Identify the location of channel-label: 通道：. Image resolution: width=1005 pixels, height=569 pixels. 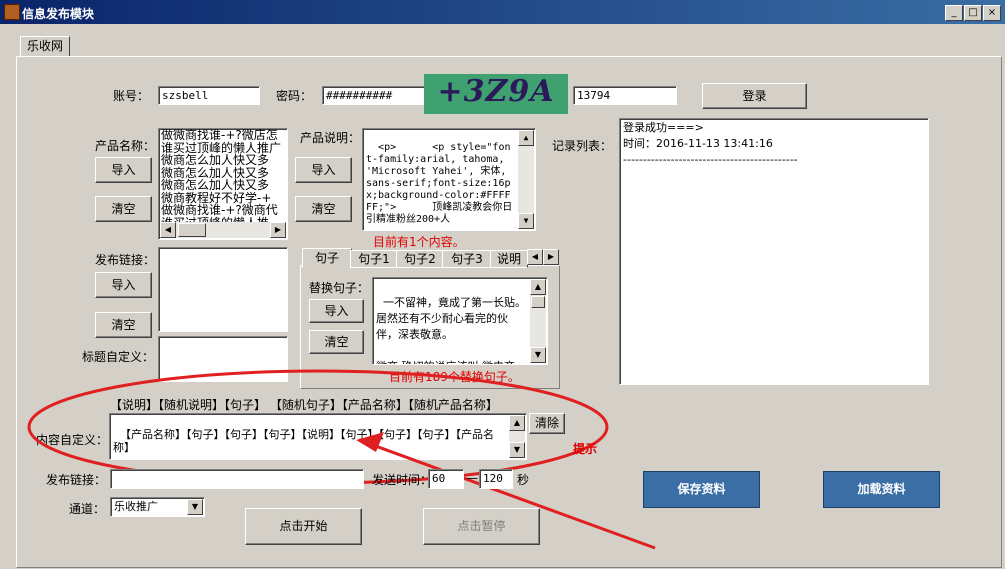
(87, 509).